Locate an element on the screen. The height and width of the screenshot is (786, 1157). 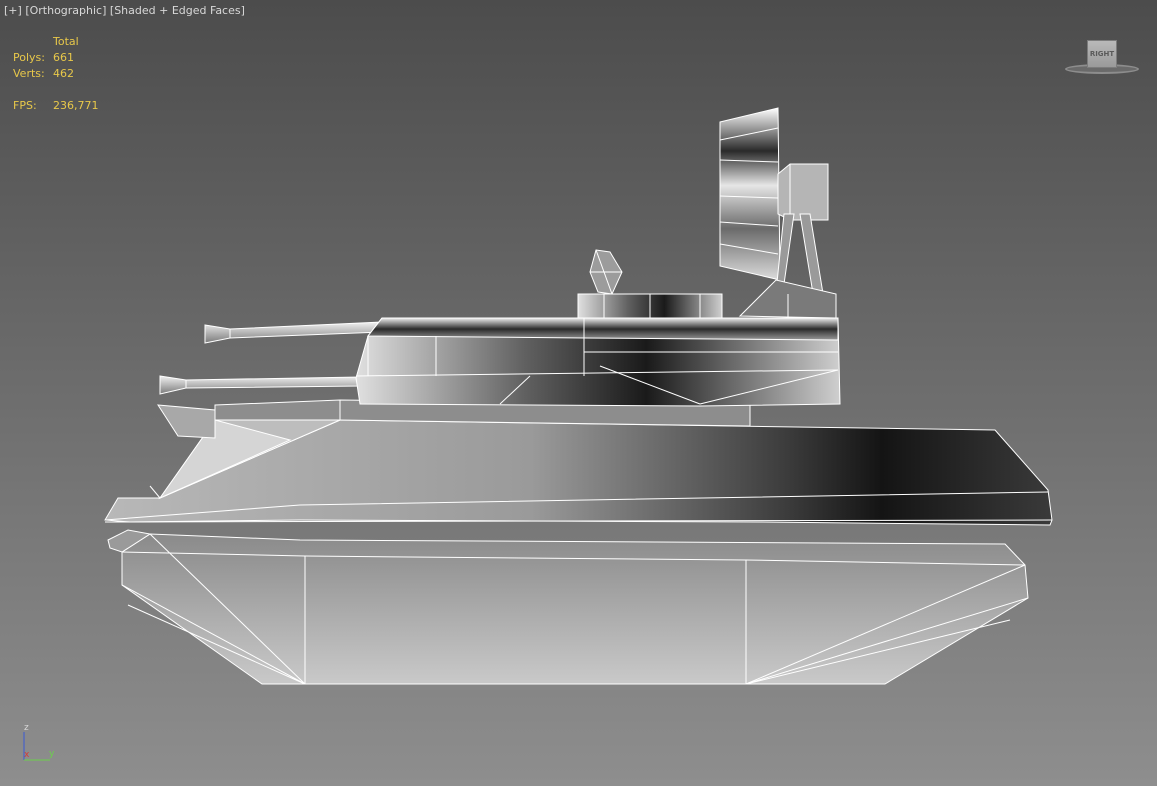
gun-barrels is located at coordinates (271, 358).